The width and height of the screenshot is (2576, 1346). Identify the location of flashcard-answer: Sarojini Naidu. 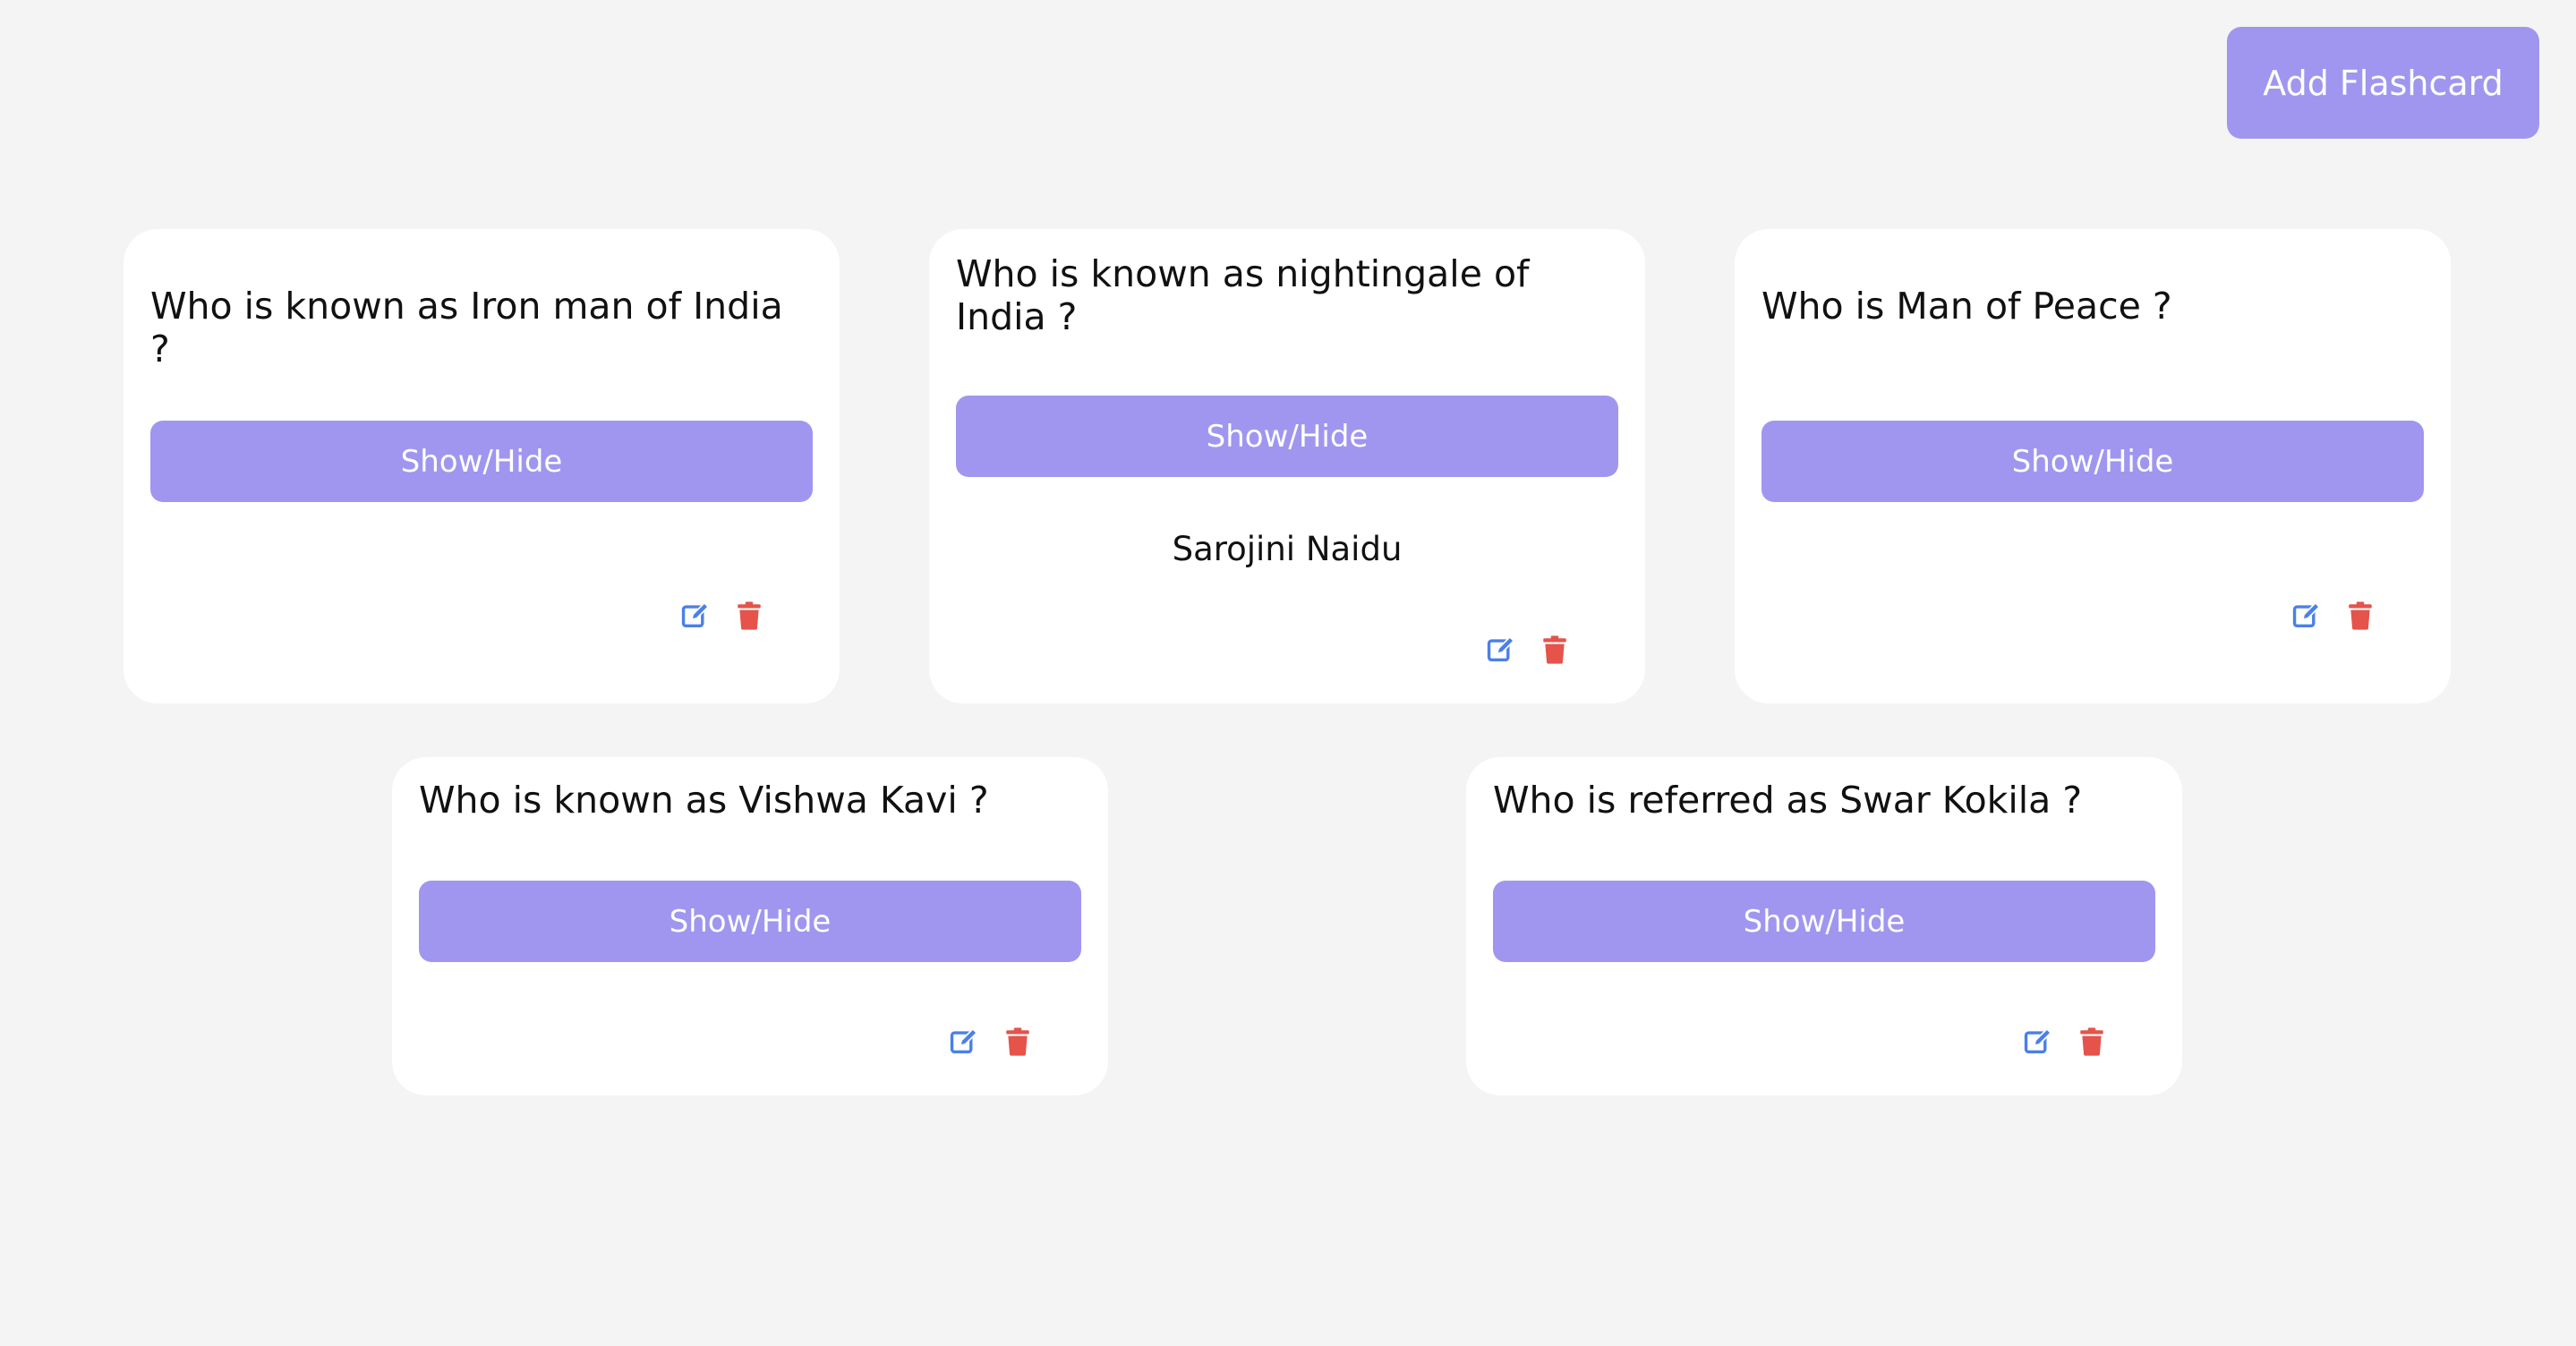
(1287, 549).